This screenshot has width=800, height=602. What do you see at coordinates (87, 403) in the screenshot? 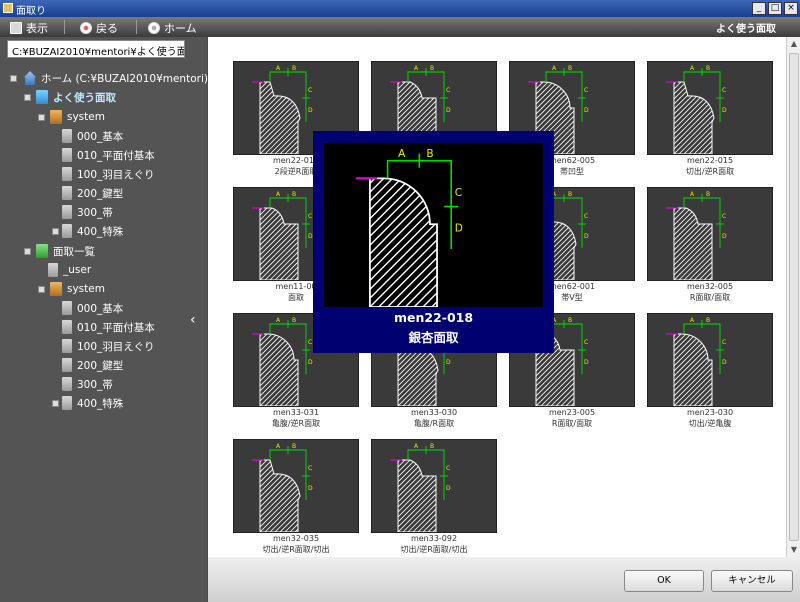
I see `tree-node-400-2: 400_特殊` at bounding box center [87, 403].